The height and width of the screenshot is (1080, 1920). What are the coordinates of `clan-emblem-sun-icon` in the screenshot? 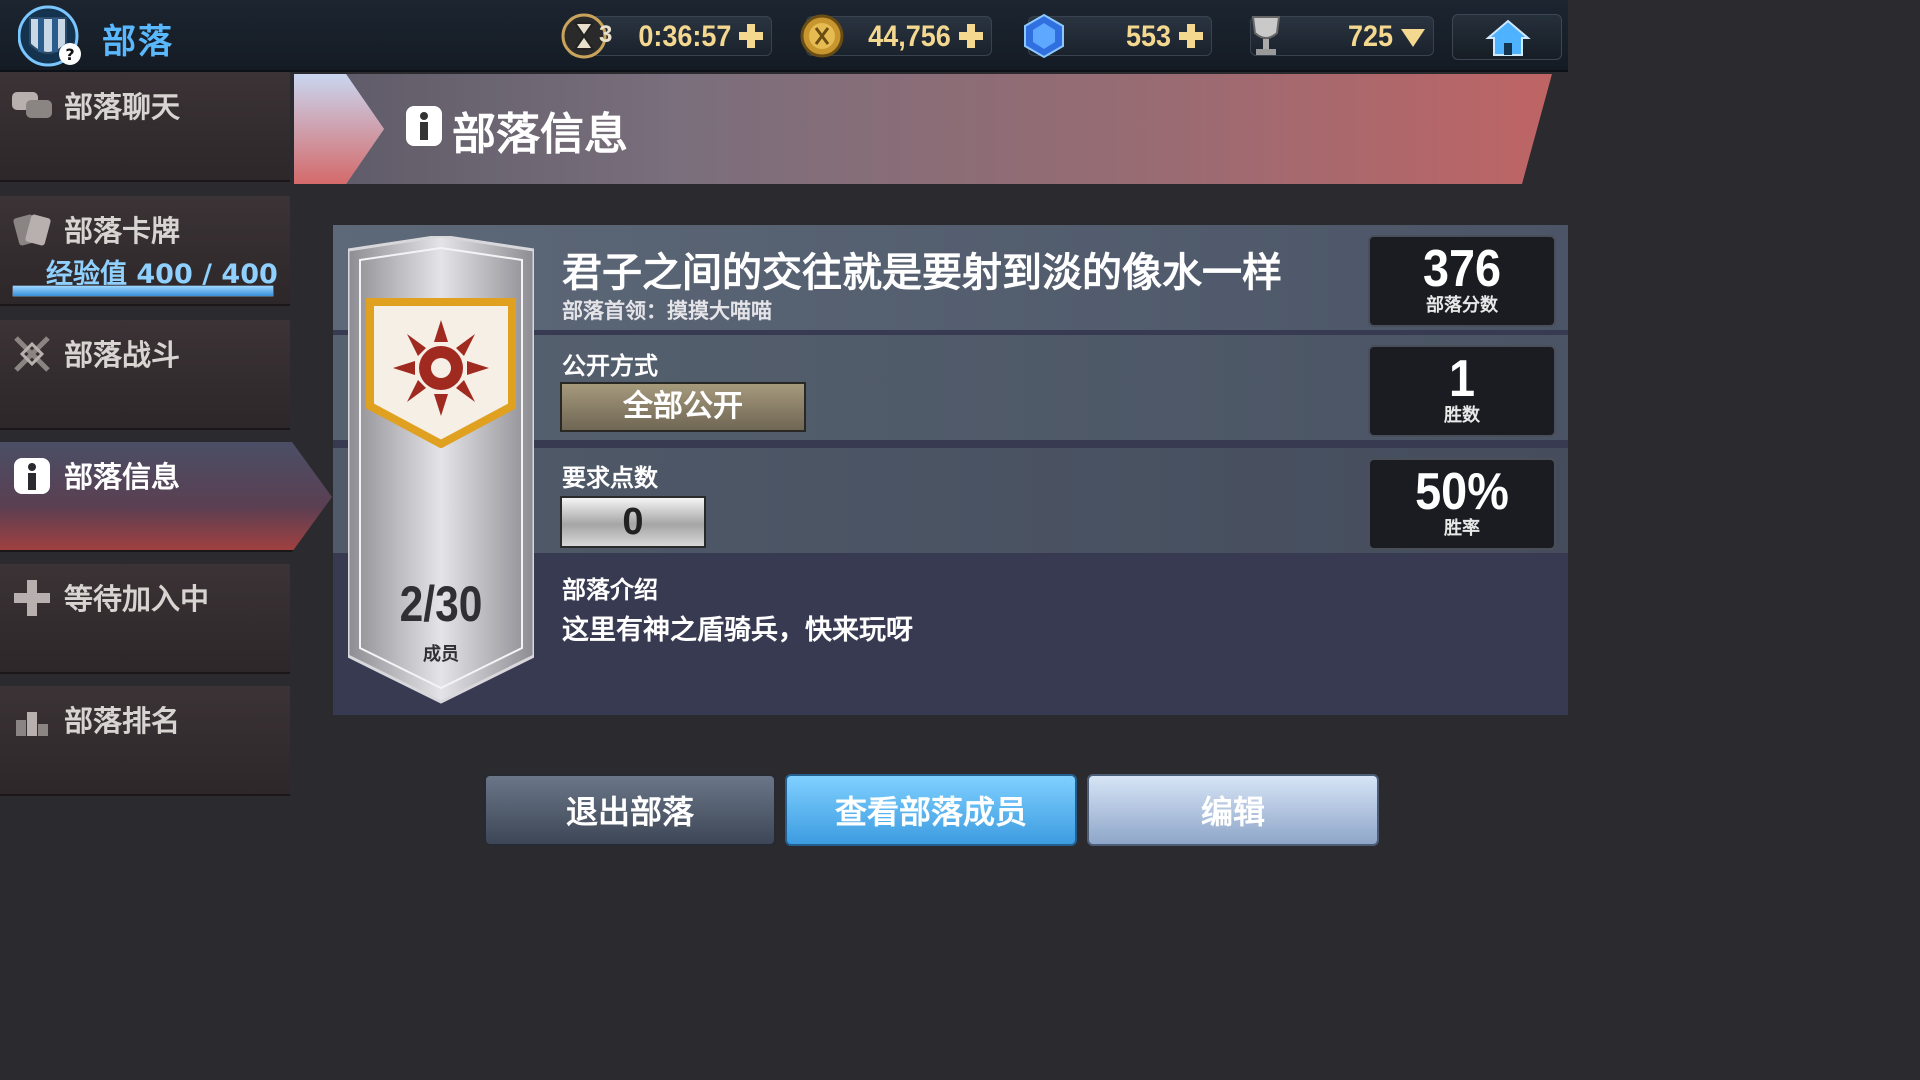 It's located at (441, 373).